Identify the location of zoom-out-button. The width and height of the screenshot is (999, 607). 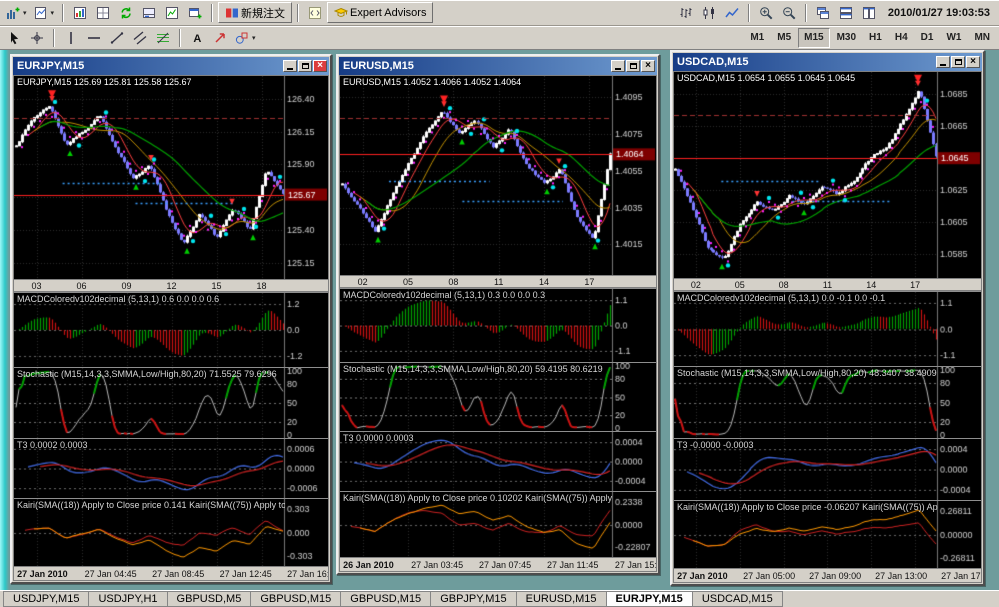
(789, 12).